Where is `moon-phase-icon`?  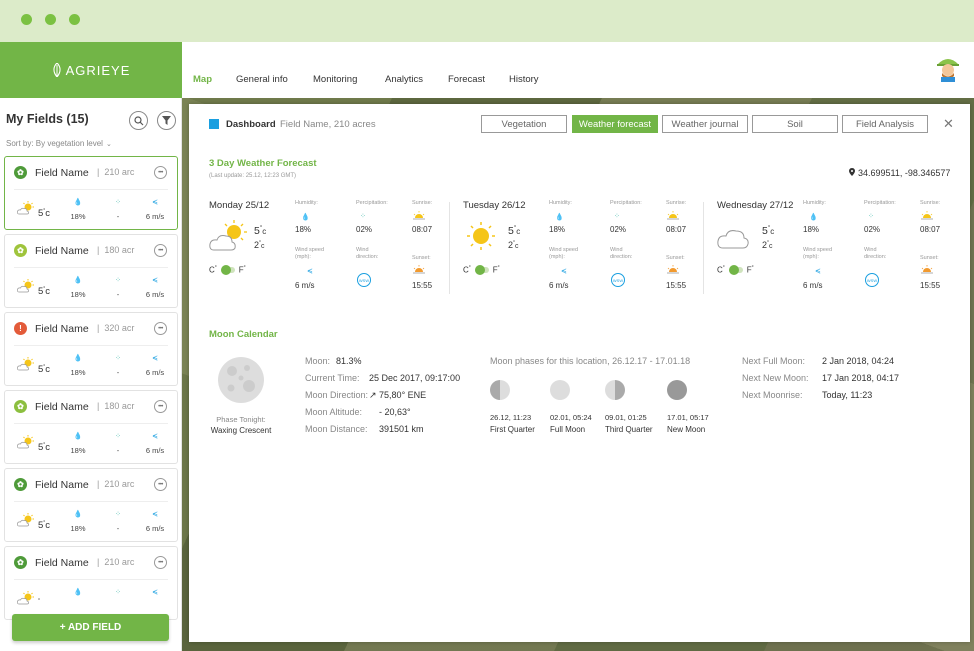 moon-phase-icon is located at coordinates (500, 390).